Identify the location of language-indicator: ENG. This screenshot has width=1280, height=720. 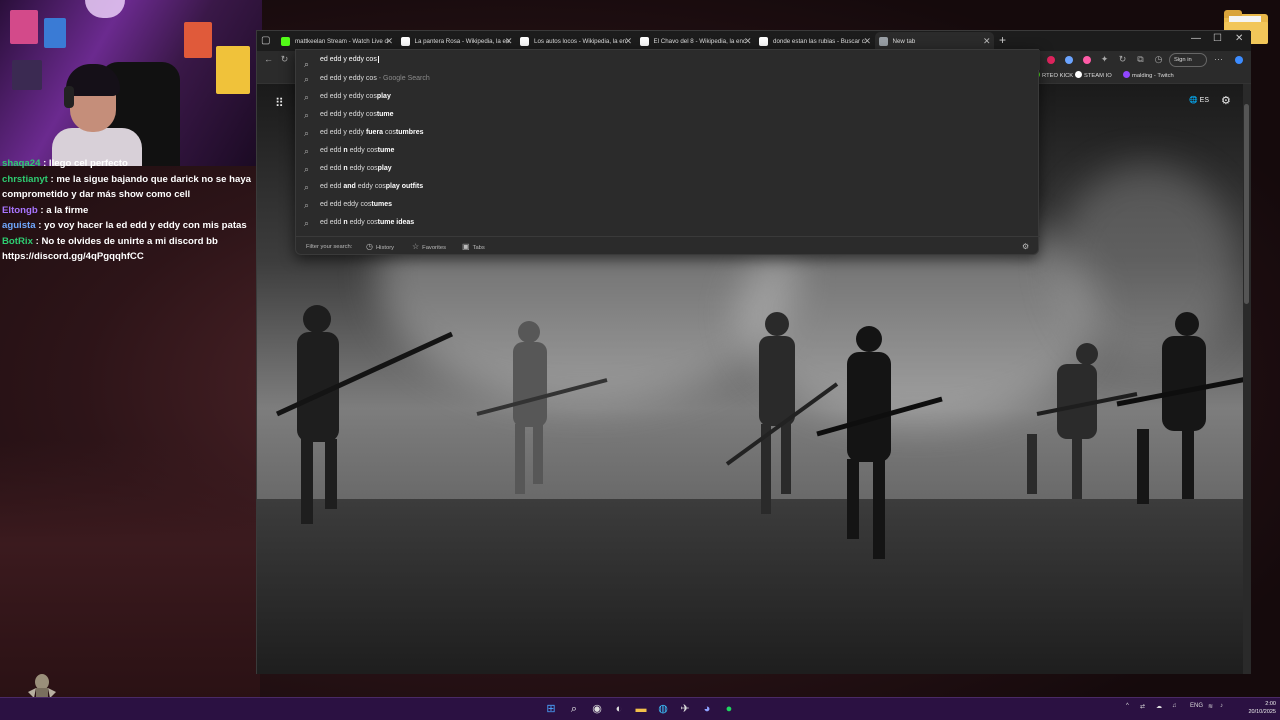
(1196, 706).